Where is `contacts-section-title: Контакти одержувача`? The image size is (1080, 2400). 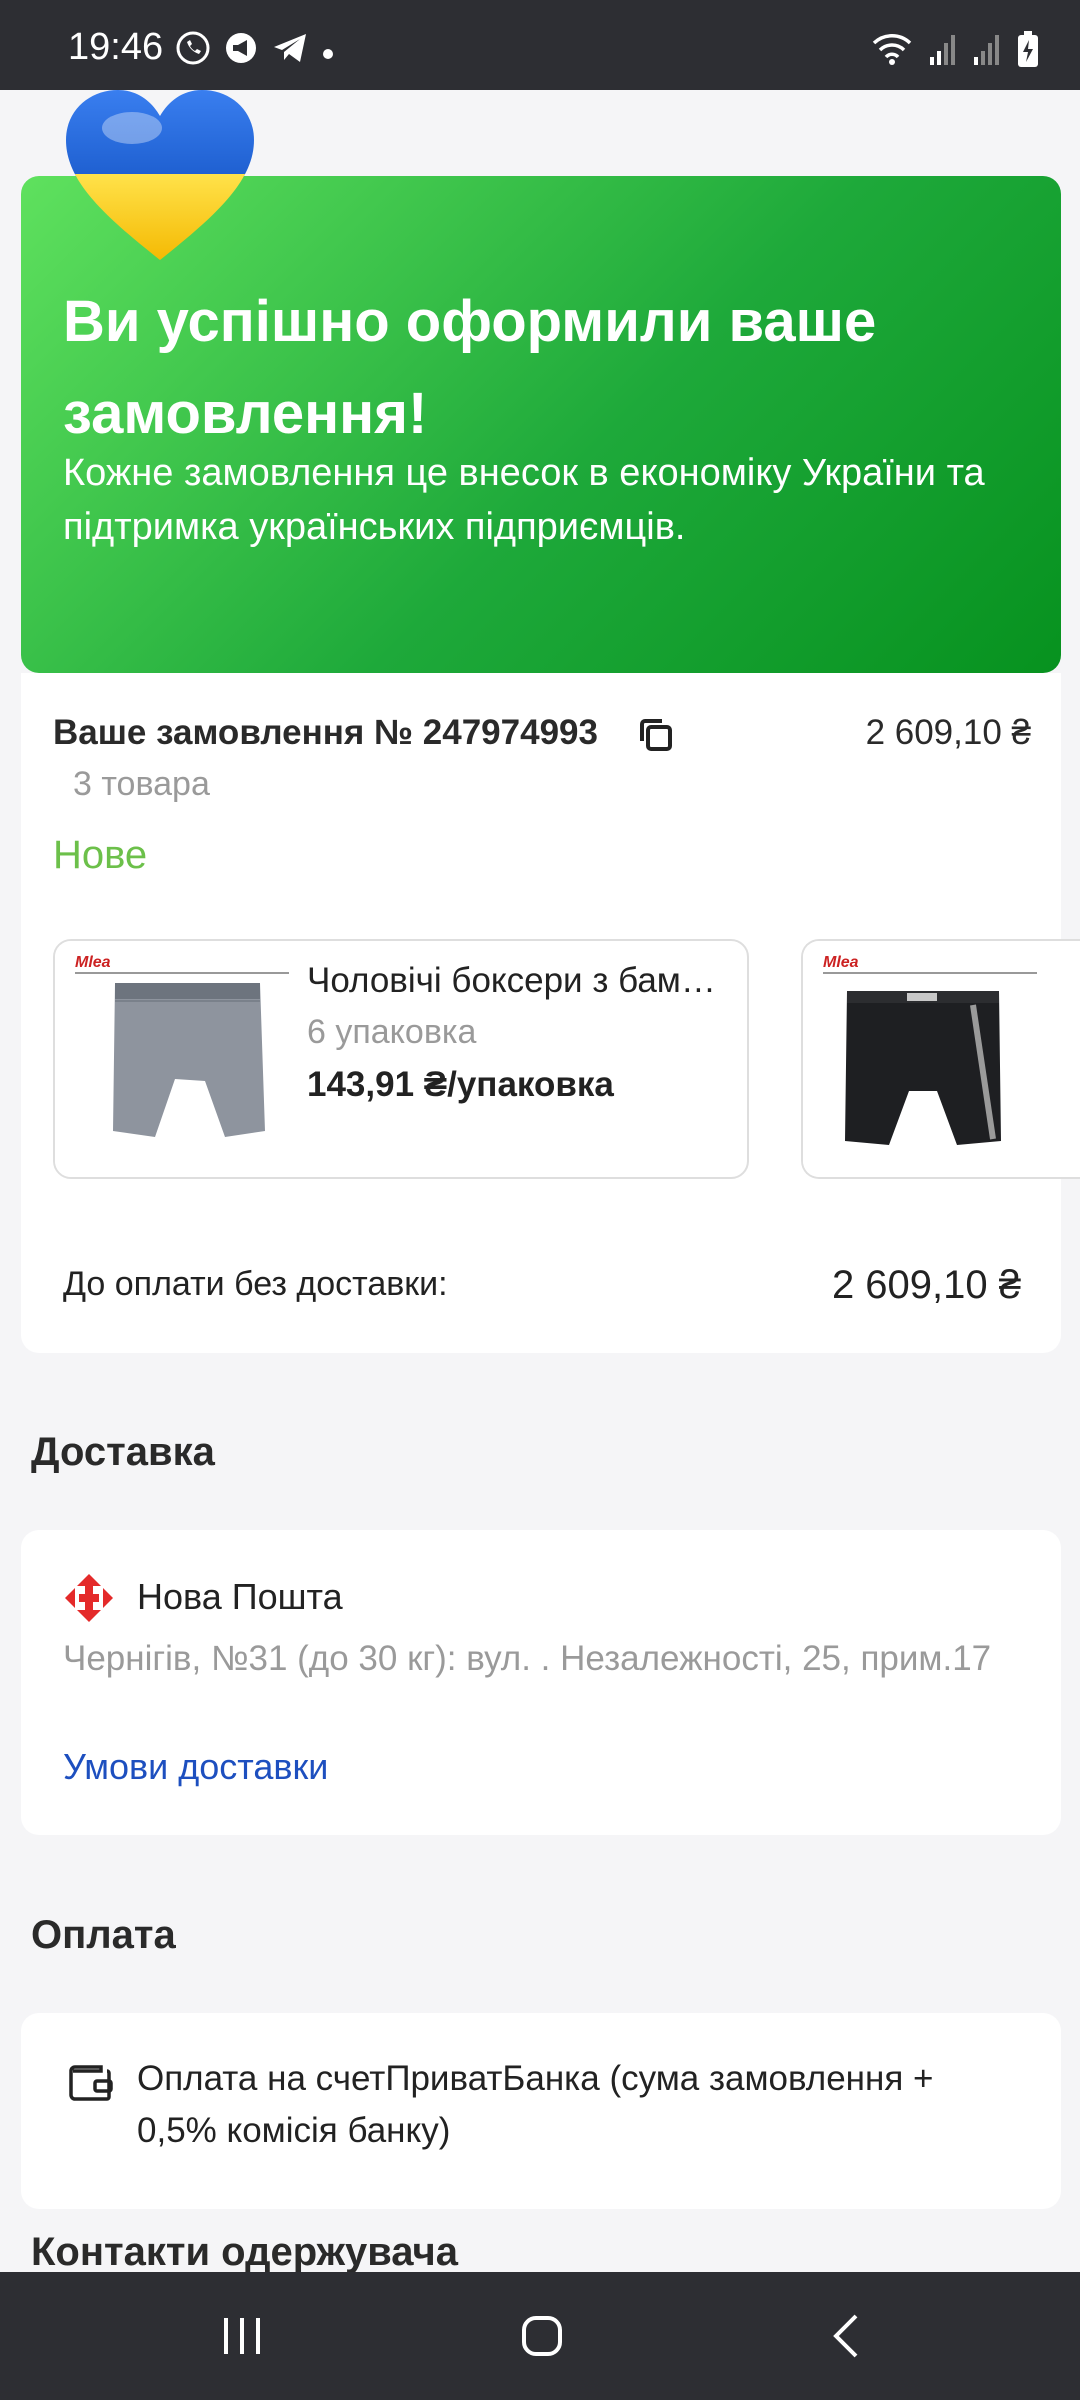 contacts-section-title: Контакти одержувача is located at coordinates (244, 2252).